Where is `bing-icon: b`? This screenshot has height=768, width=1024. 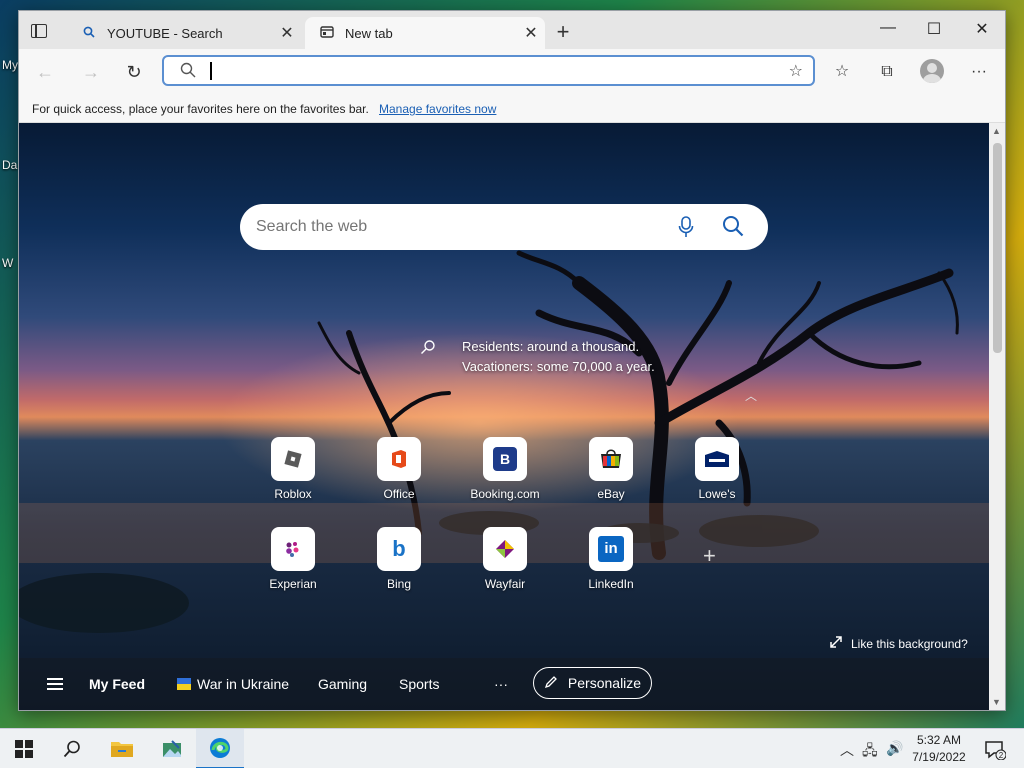 bing-icon: b is located at coordinates (399, 549).